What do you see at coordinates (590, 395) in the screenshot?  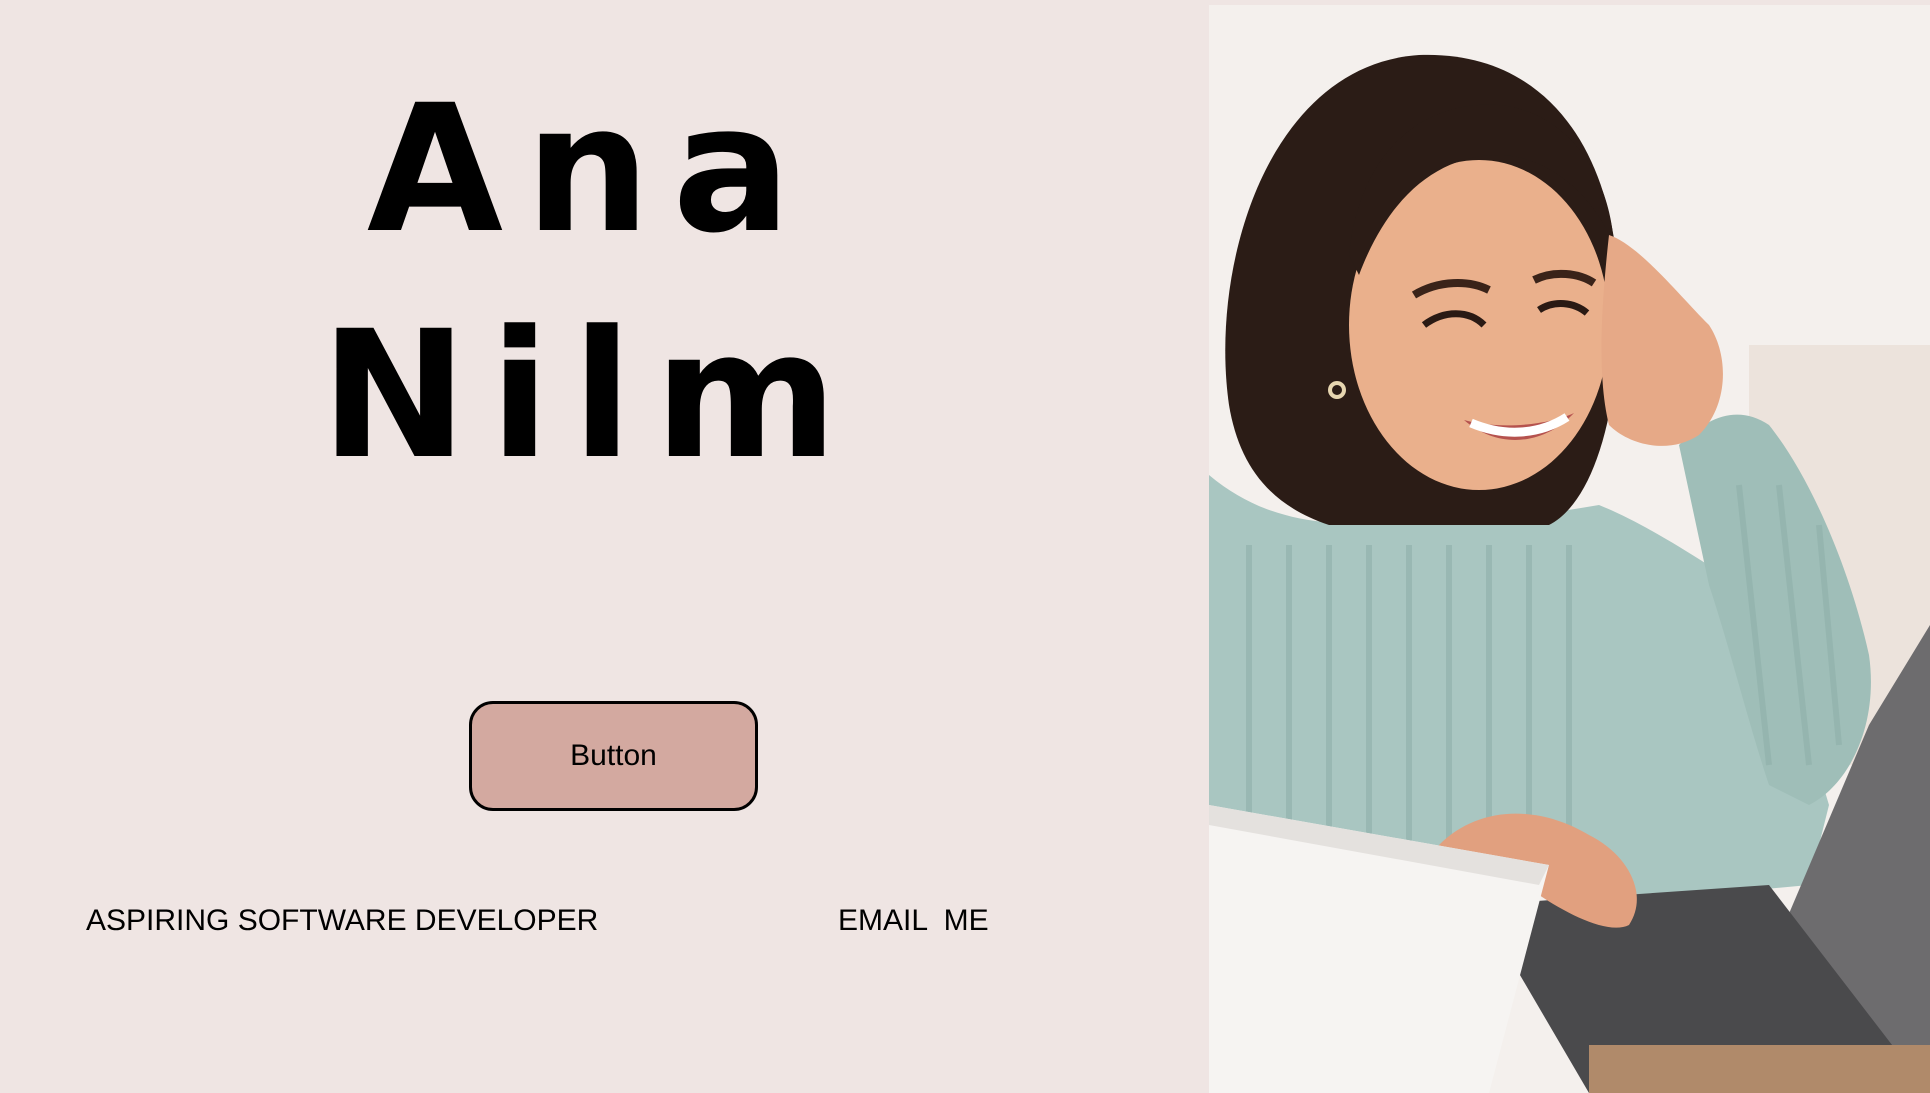 I see `last-name-heading: Nilm` at bounding box center [590, 395].